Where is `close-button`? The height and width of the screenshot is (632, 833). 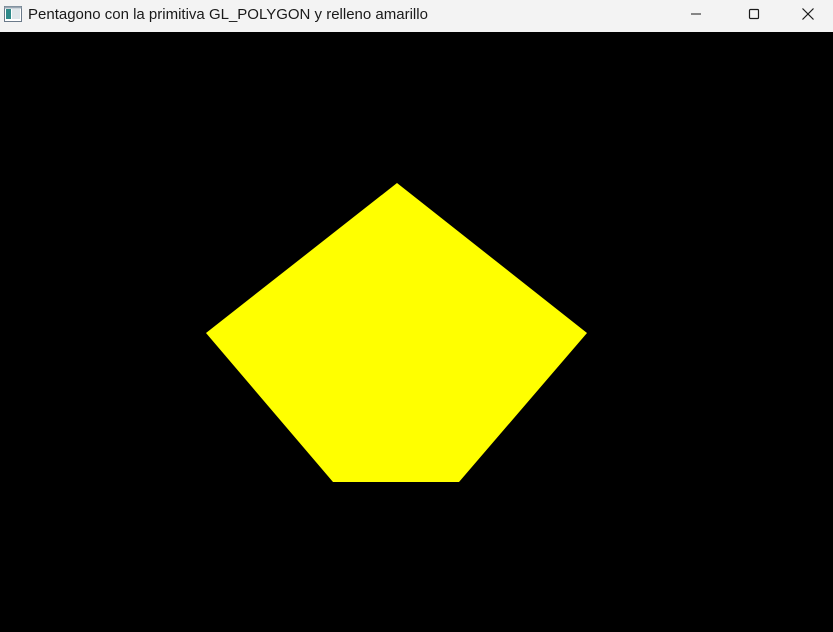 close-button is located at coordinates (808, 16).